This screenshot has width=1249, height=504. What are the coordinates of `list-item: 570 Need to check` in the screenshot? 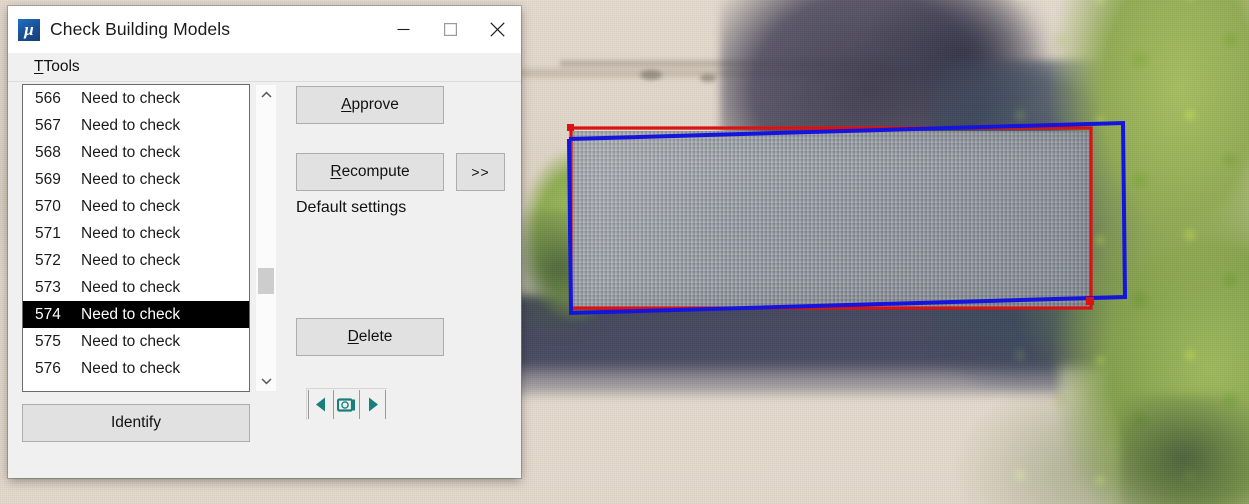 It's located at (136, 206).